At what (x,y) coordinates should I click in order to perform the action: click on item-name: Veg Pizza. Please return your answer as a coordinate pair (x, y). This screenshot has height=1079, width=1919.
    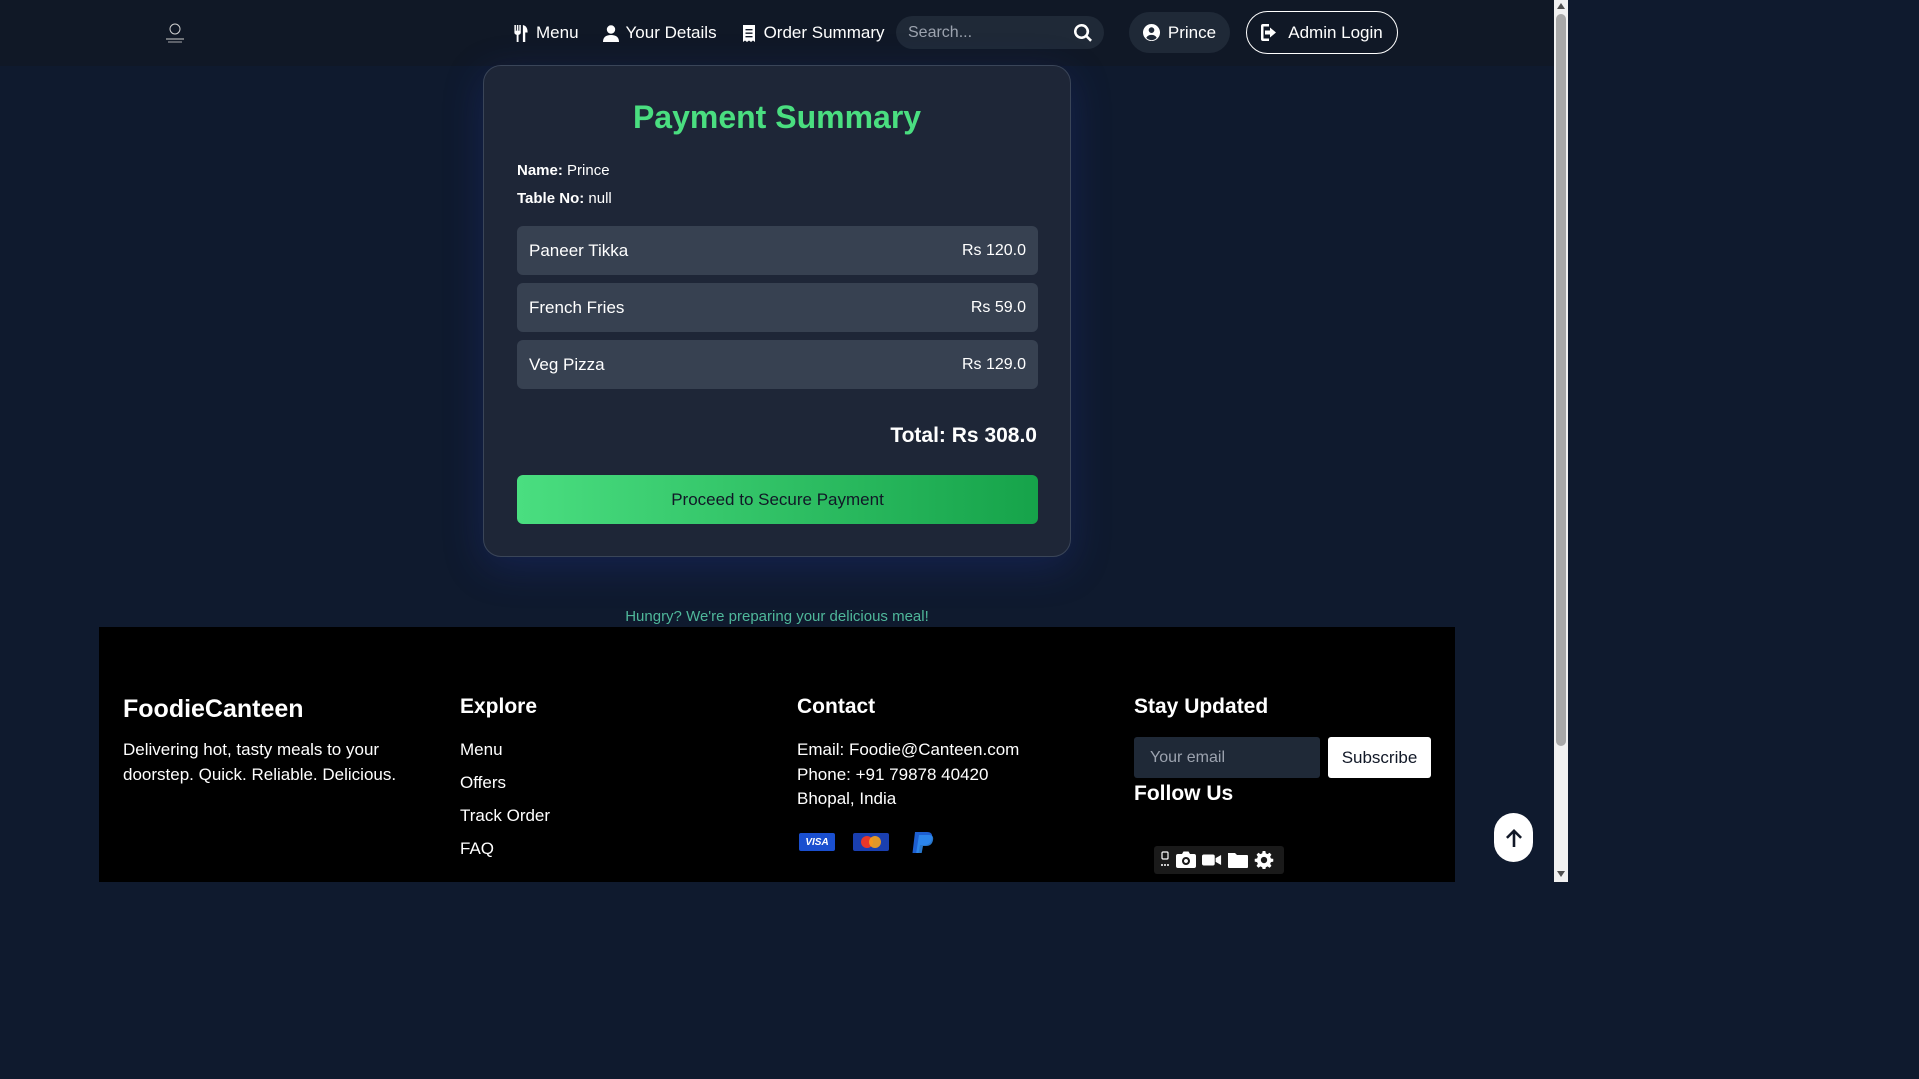
    Looking at the image, I should click on (567, 364).